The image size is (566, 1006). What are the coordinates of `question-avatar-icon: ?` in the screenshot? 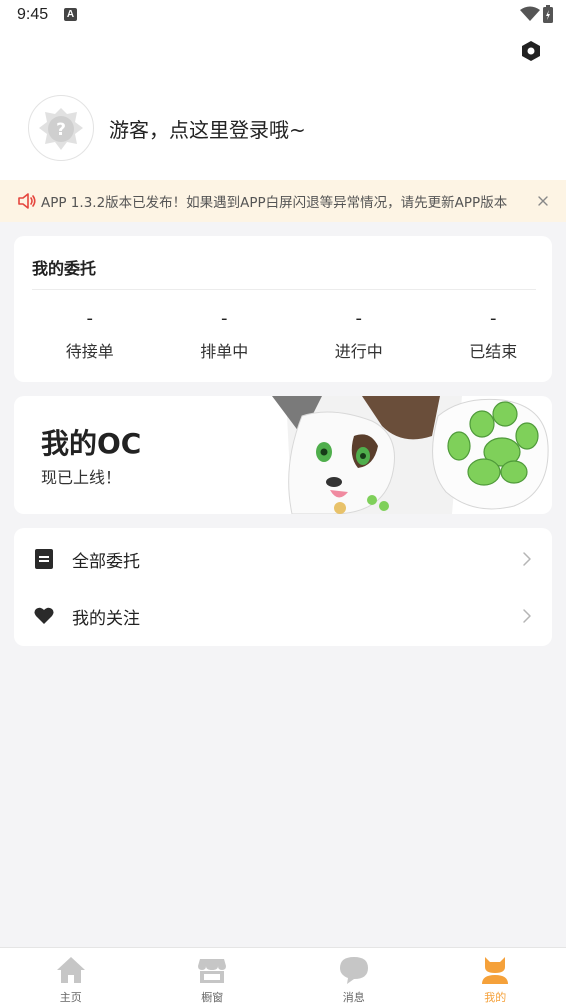 It's located at (61, 129).